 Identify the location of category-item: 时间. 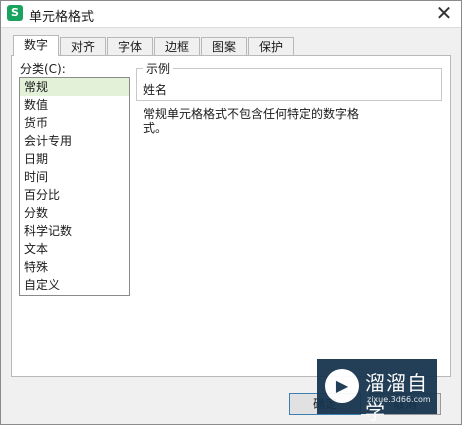
(74, 177).